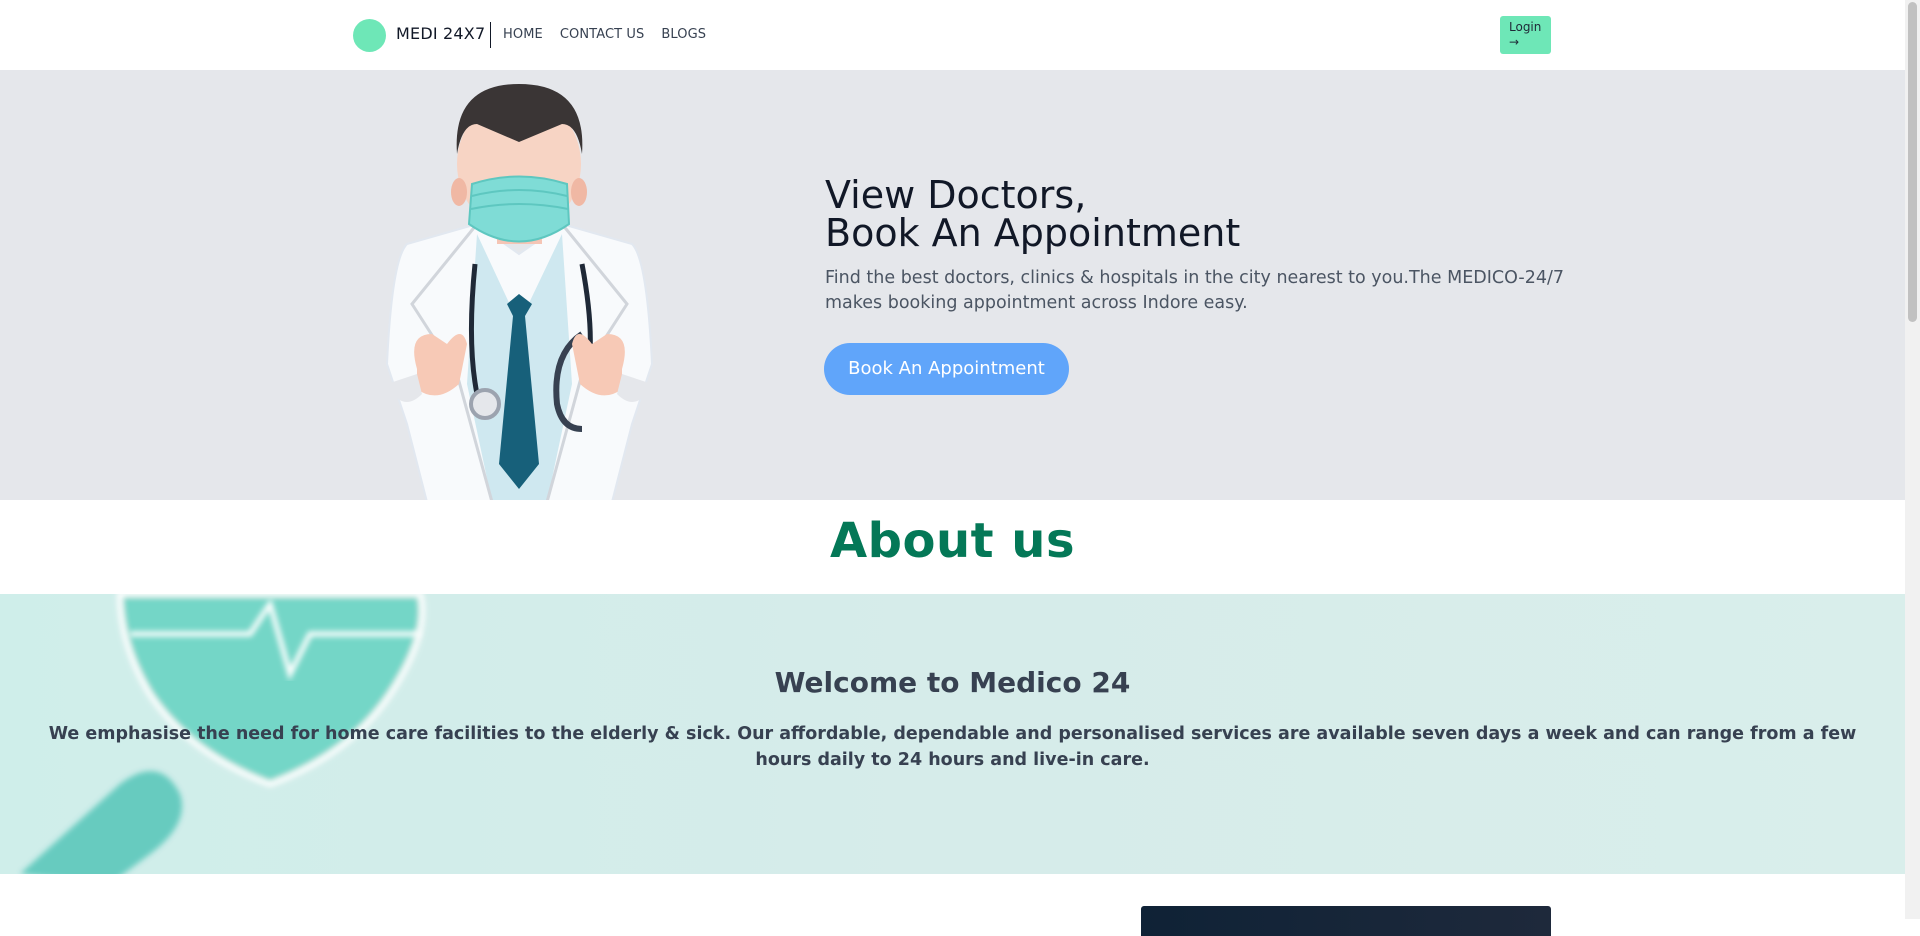  I want to click on dark-card-preview, so click(1346, 921).